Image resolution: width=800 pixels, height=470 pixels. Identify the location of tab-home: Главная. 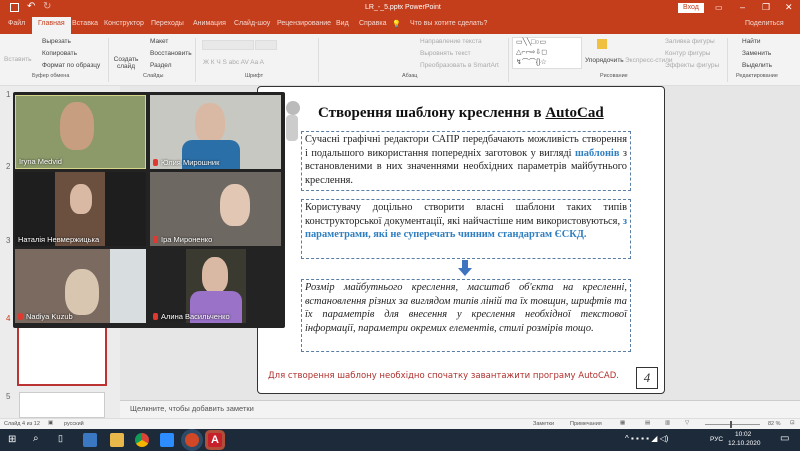
(51, 25).